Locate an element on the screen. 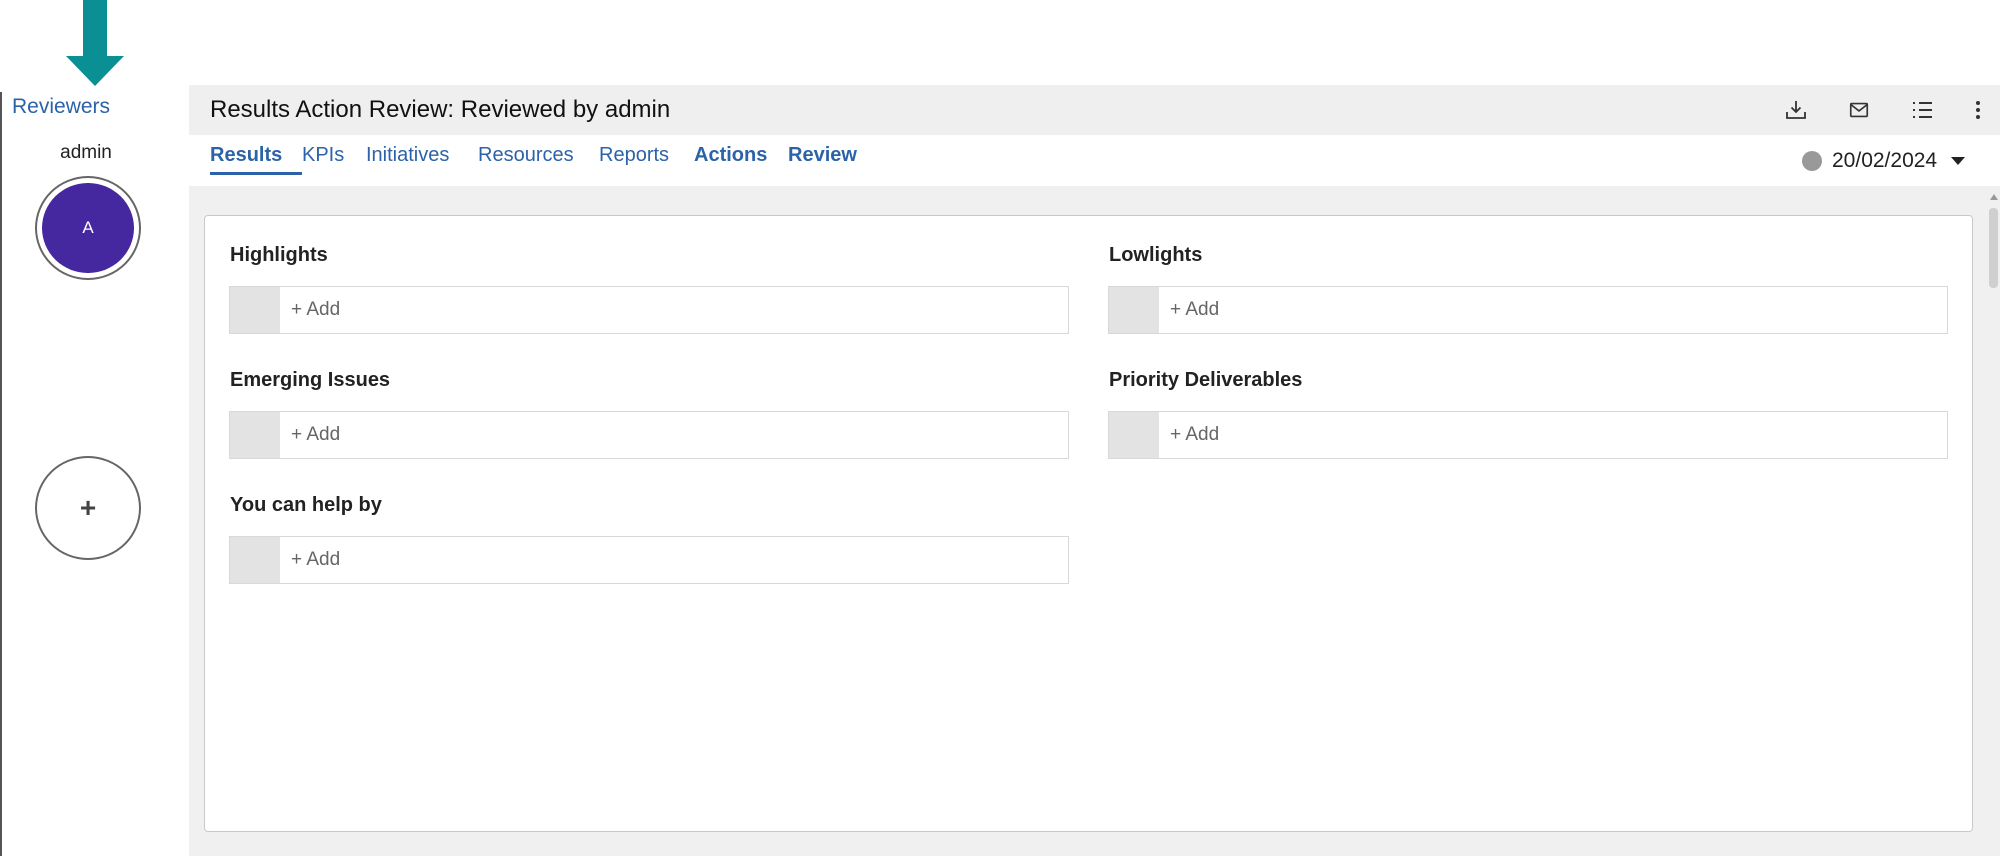 Image resolution: width=2000 pixels, height=856 pixels. scroll-thumb is located at coordinates (1993, 248).